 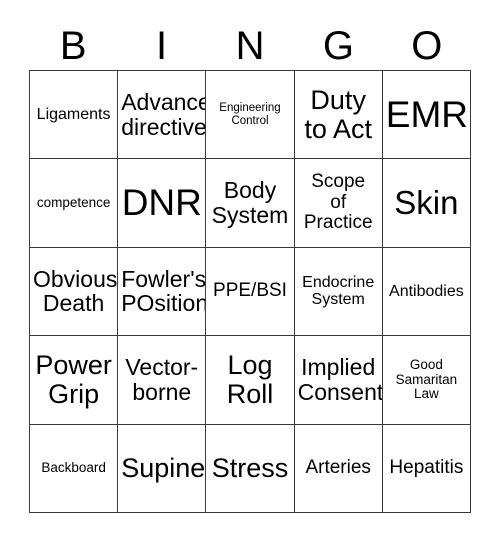 I want to click on bingo-cell-label: Duty to Act, so click(x=338, y=114).